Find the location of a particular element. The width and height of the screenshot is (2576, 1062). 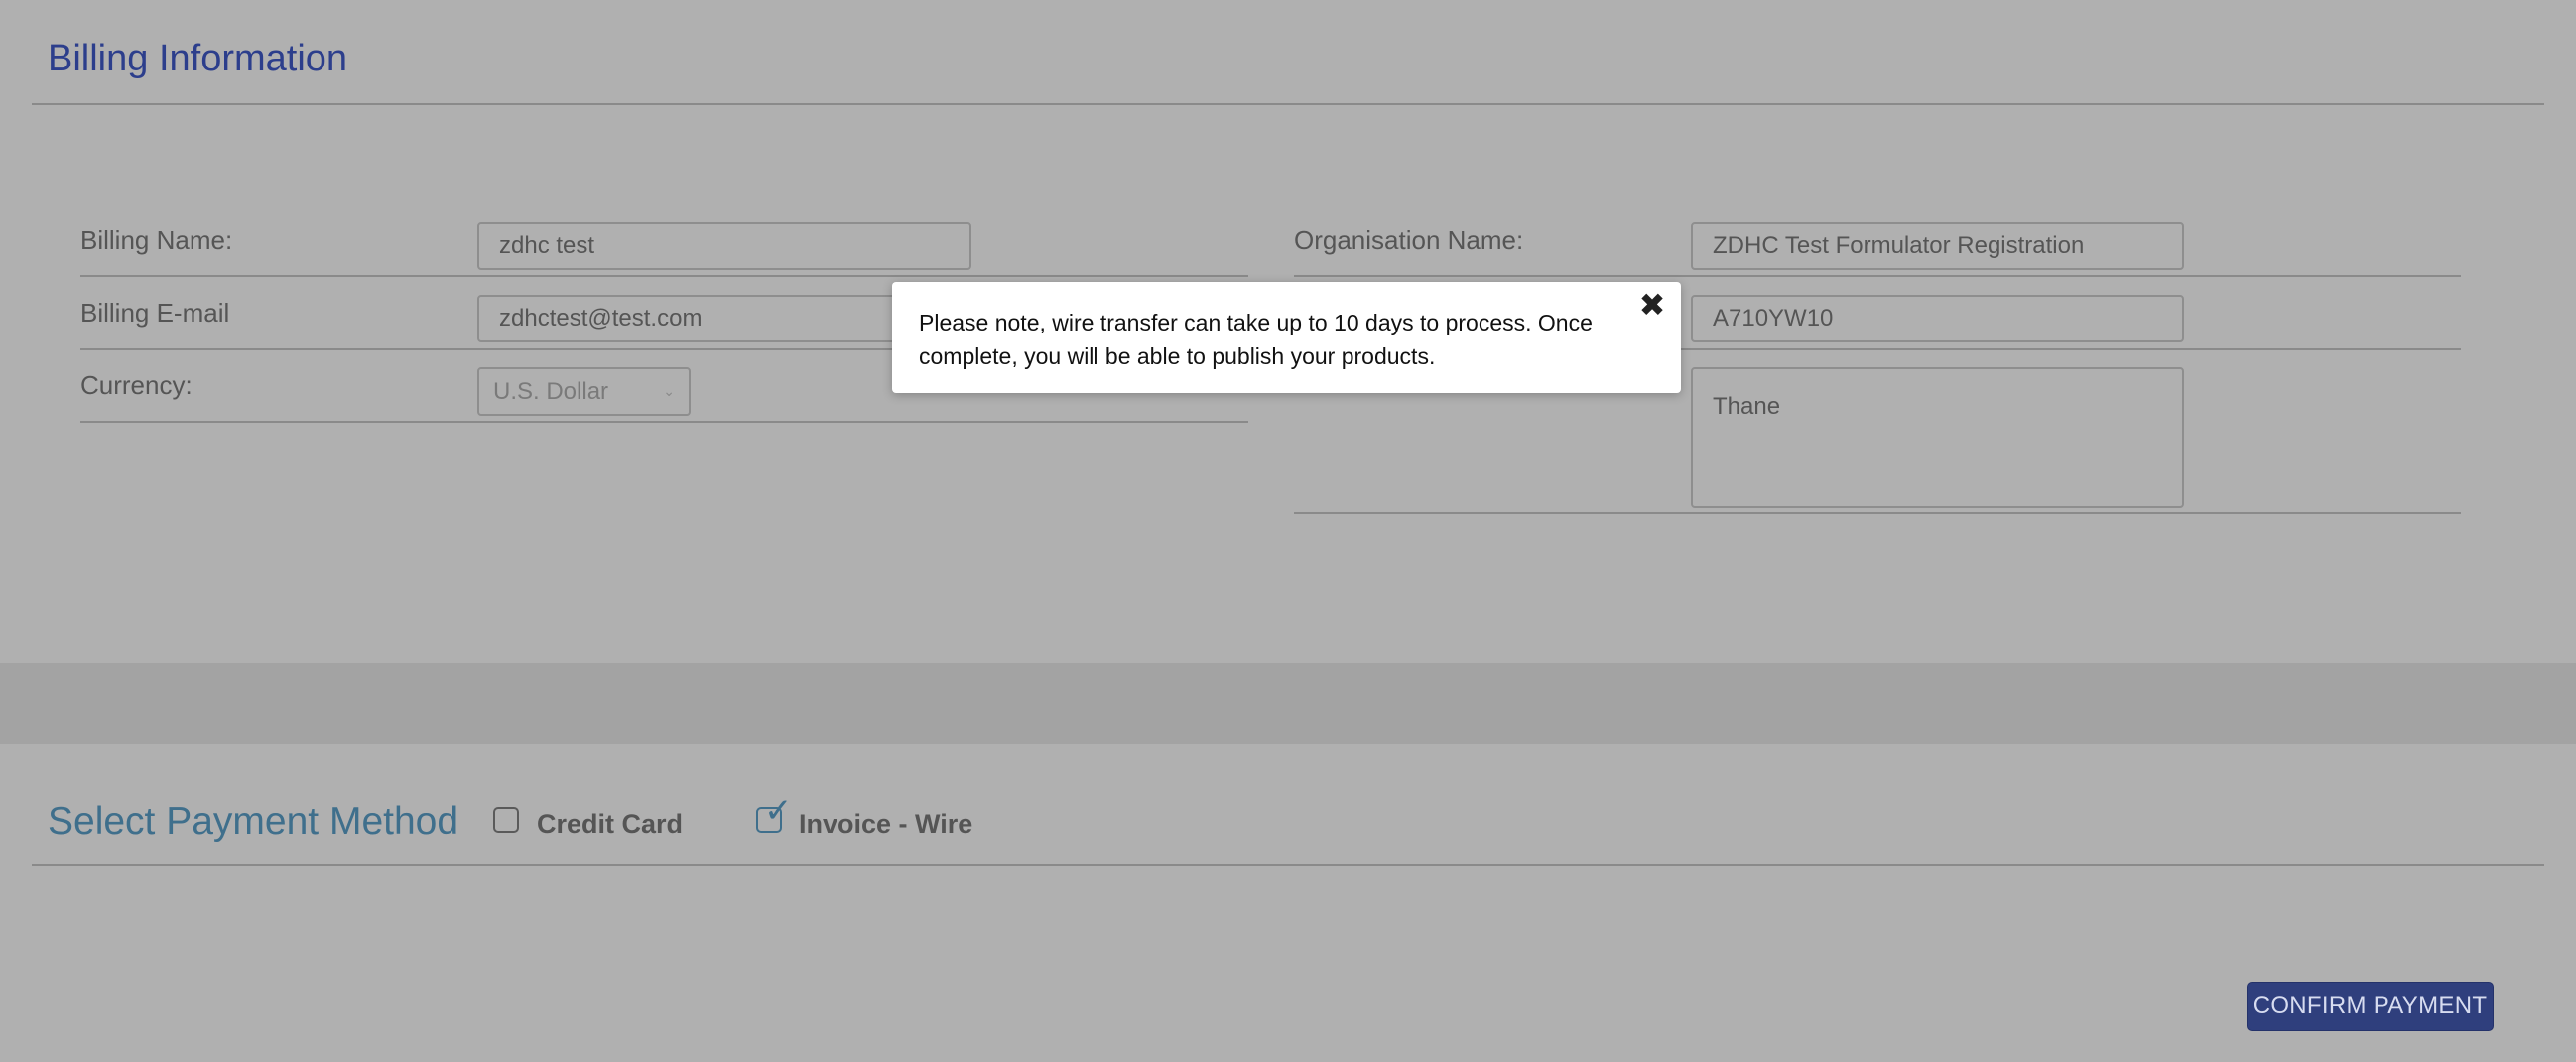

billing-name-row-divider is located at coordinates (664, 276).